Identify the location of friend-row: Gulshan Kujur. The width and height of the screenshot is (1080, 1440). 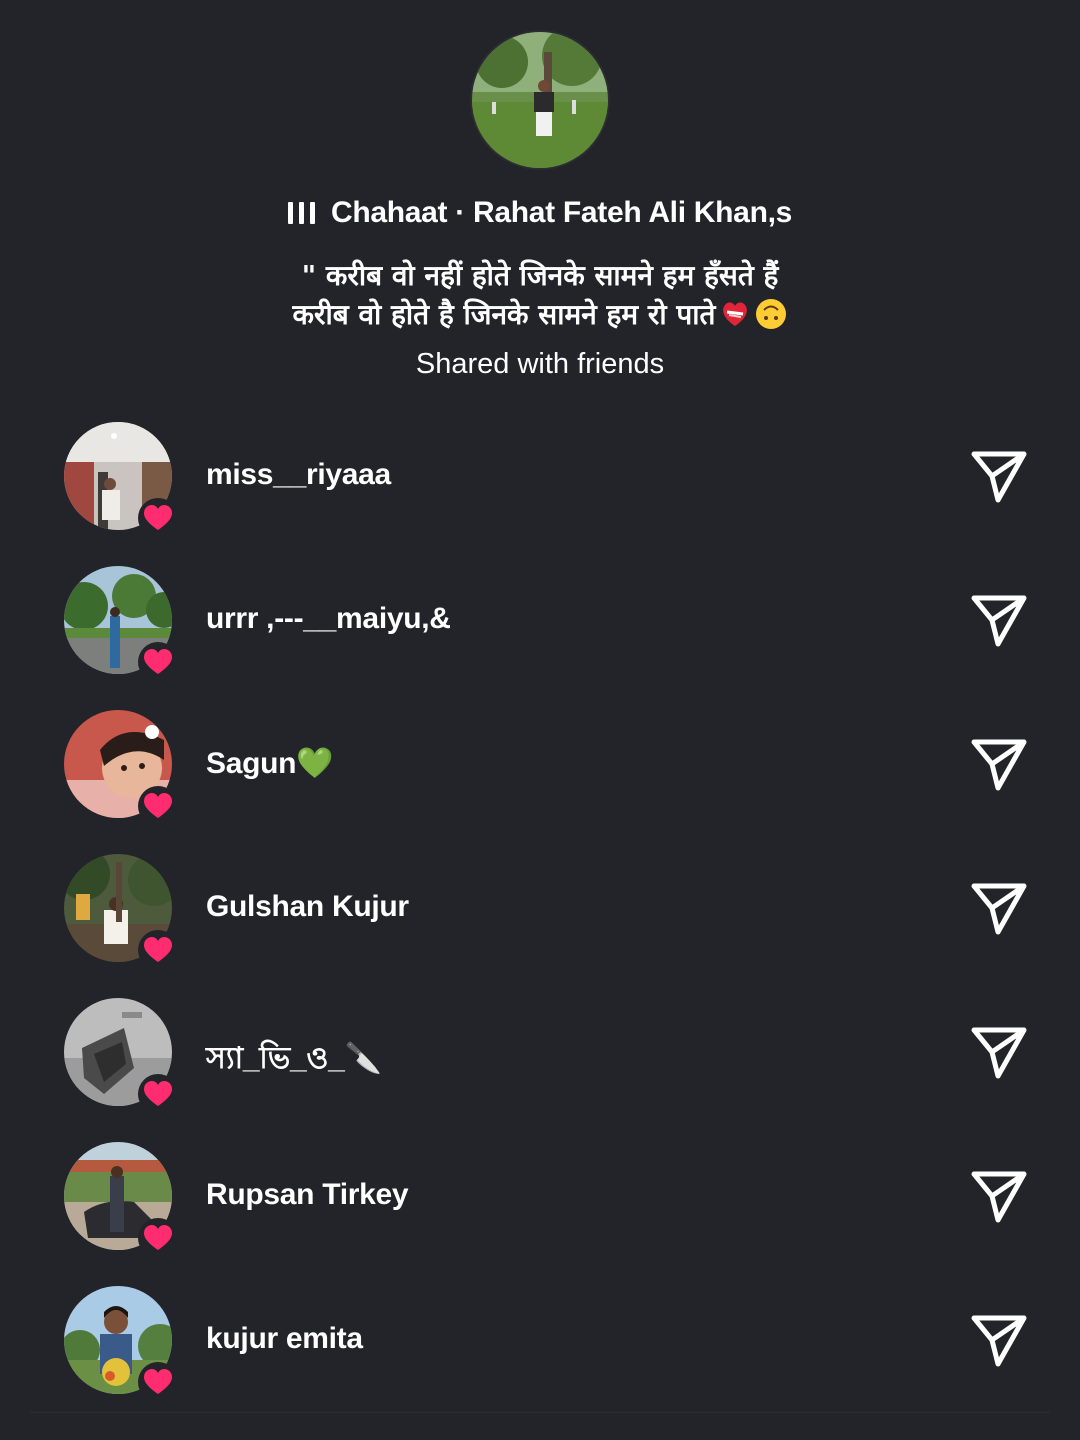
(540, 916).